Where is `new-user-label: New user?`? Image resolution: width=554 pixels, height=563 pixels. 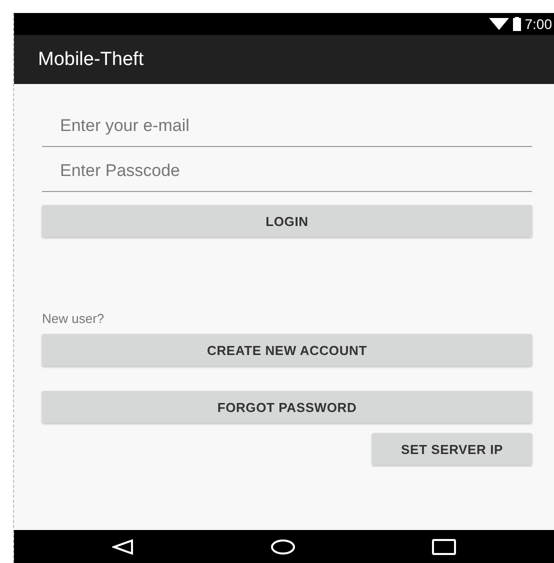
new-user-label: New user? is located at coordinates (74, 318).